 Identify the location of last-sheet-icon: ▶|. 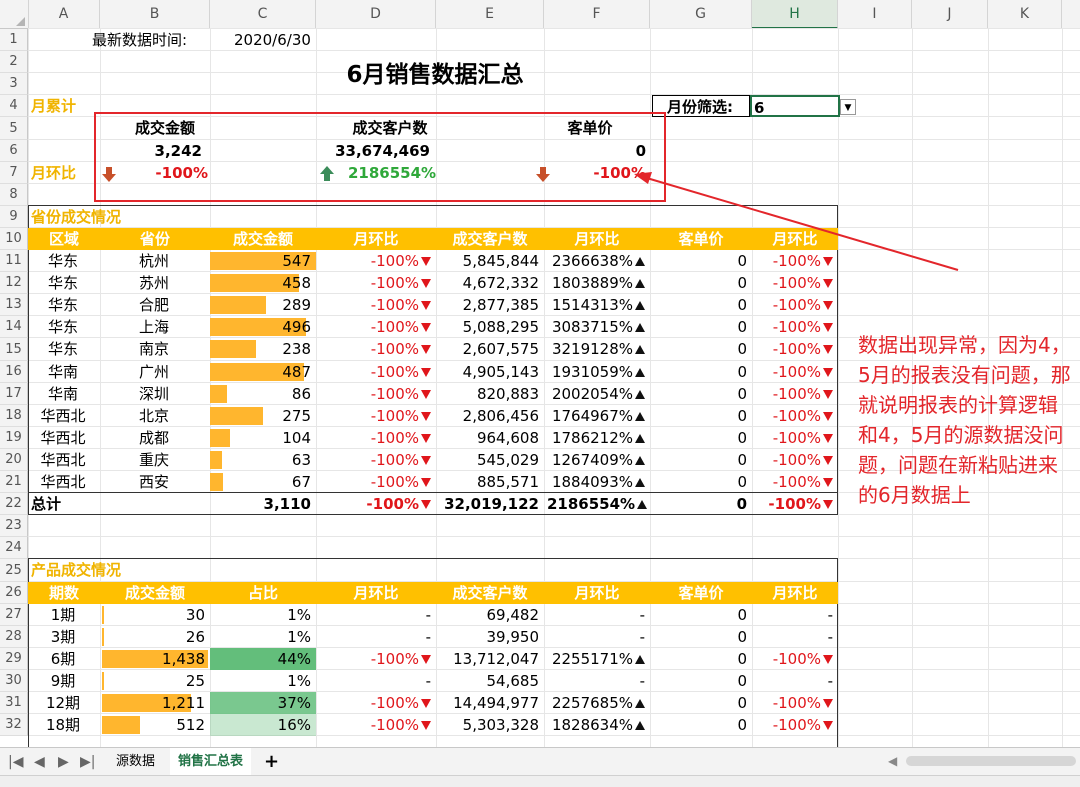
(87, 762).